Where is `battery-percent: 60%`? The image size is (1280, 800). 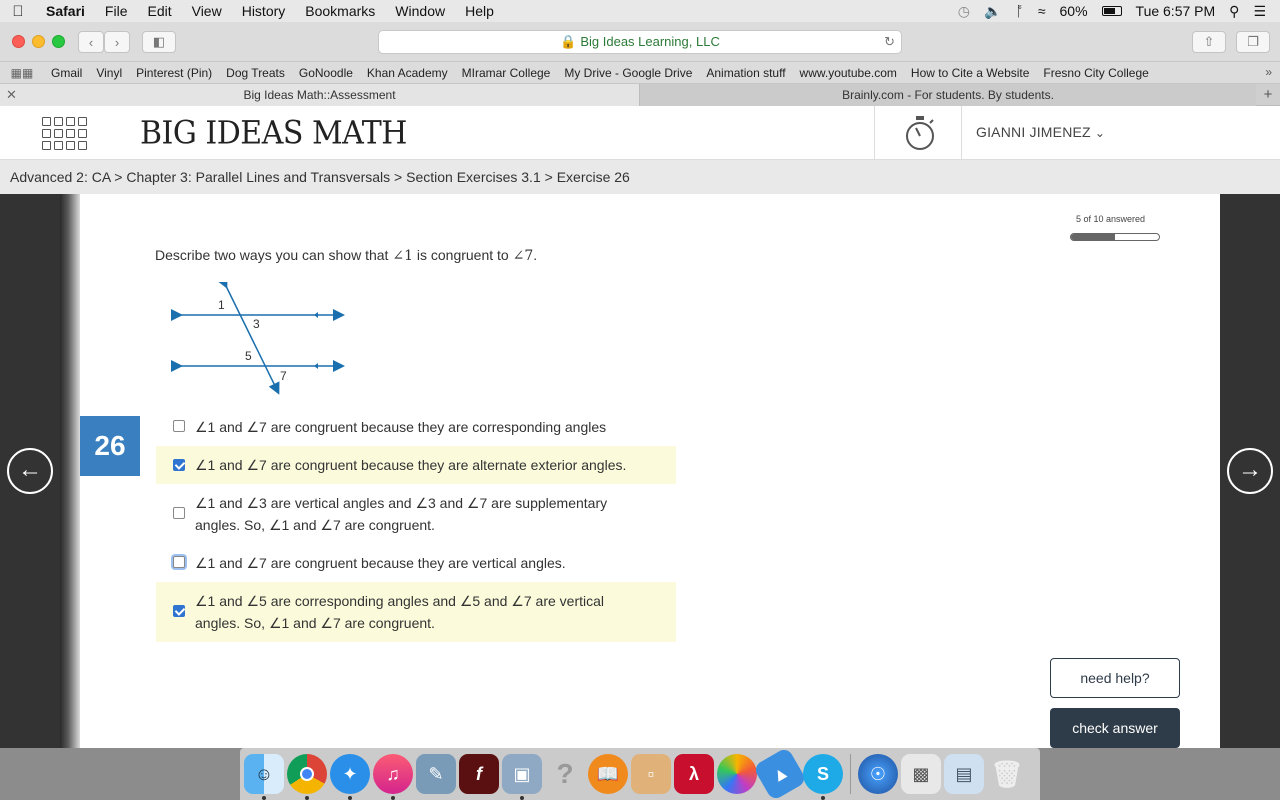
battery-percent: 60% is located at coordinates (1074, 11).